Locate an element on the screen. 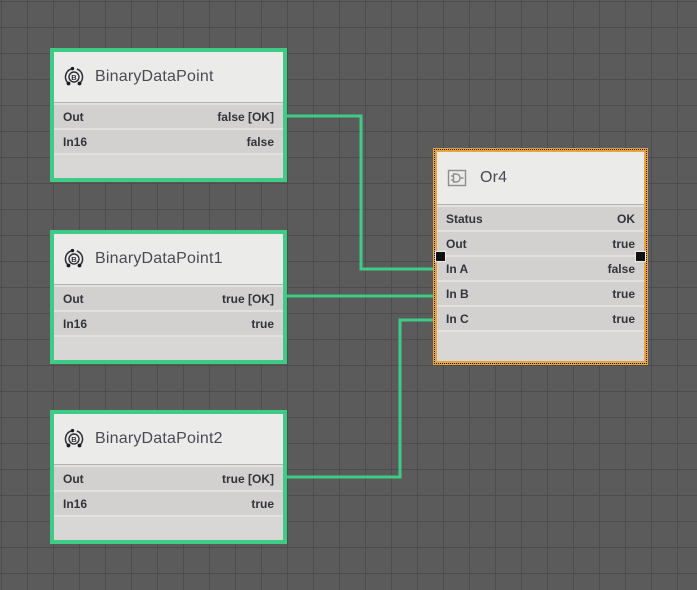  slot-row-in16: In16 false is located at coordinates (168, 141).